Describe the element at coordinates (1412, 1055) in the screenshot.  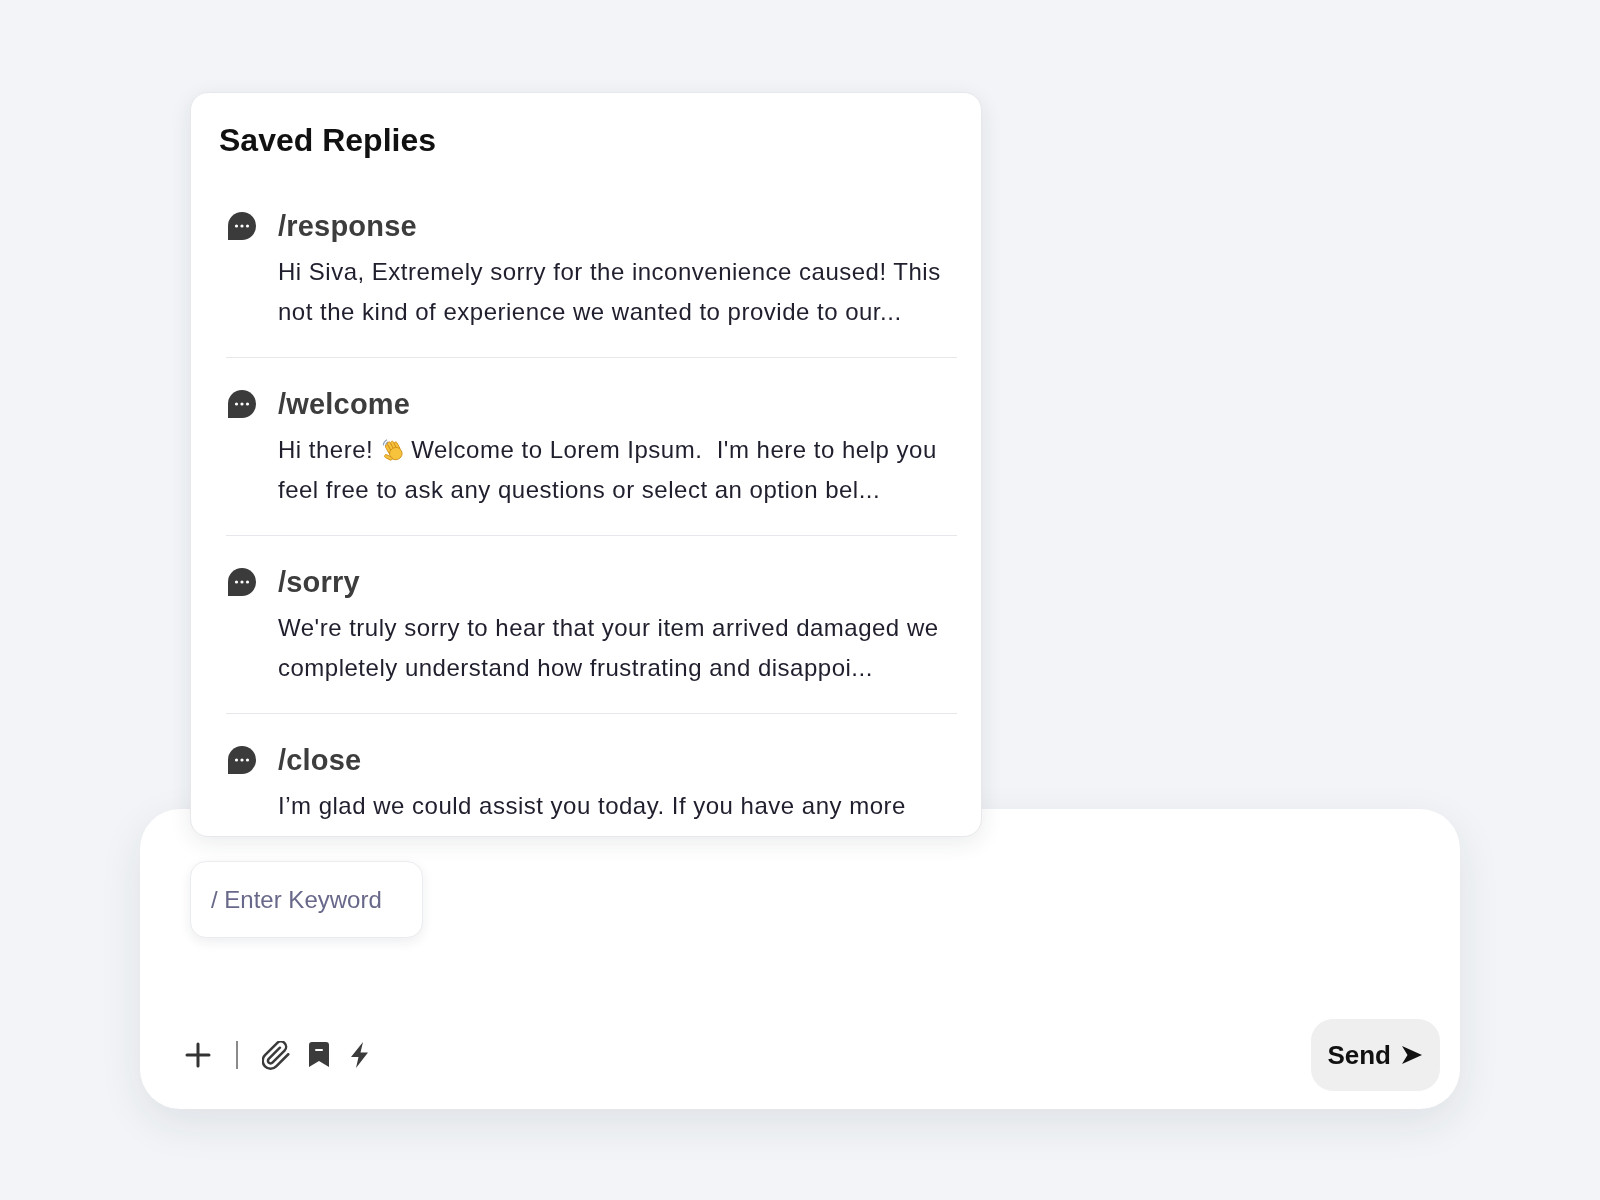
I see `arrow-icon` at that location.